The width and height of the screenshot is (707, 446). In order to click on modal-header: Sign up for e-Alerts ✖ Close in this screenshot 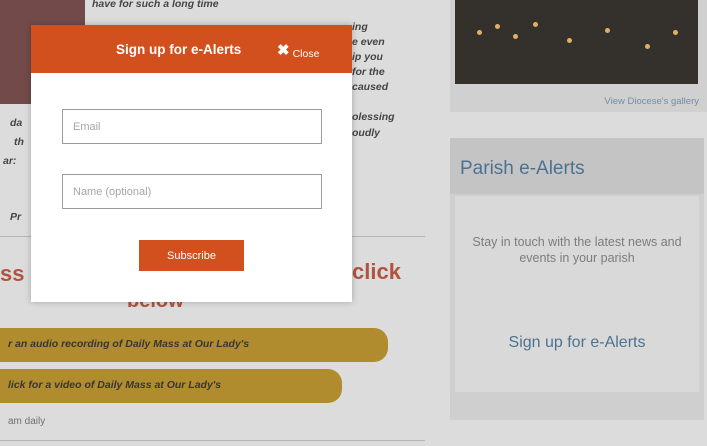, I will do `click(191, 49)`.